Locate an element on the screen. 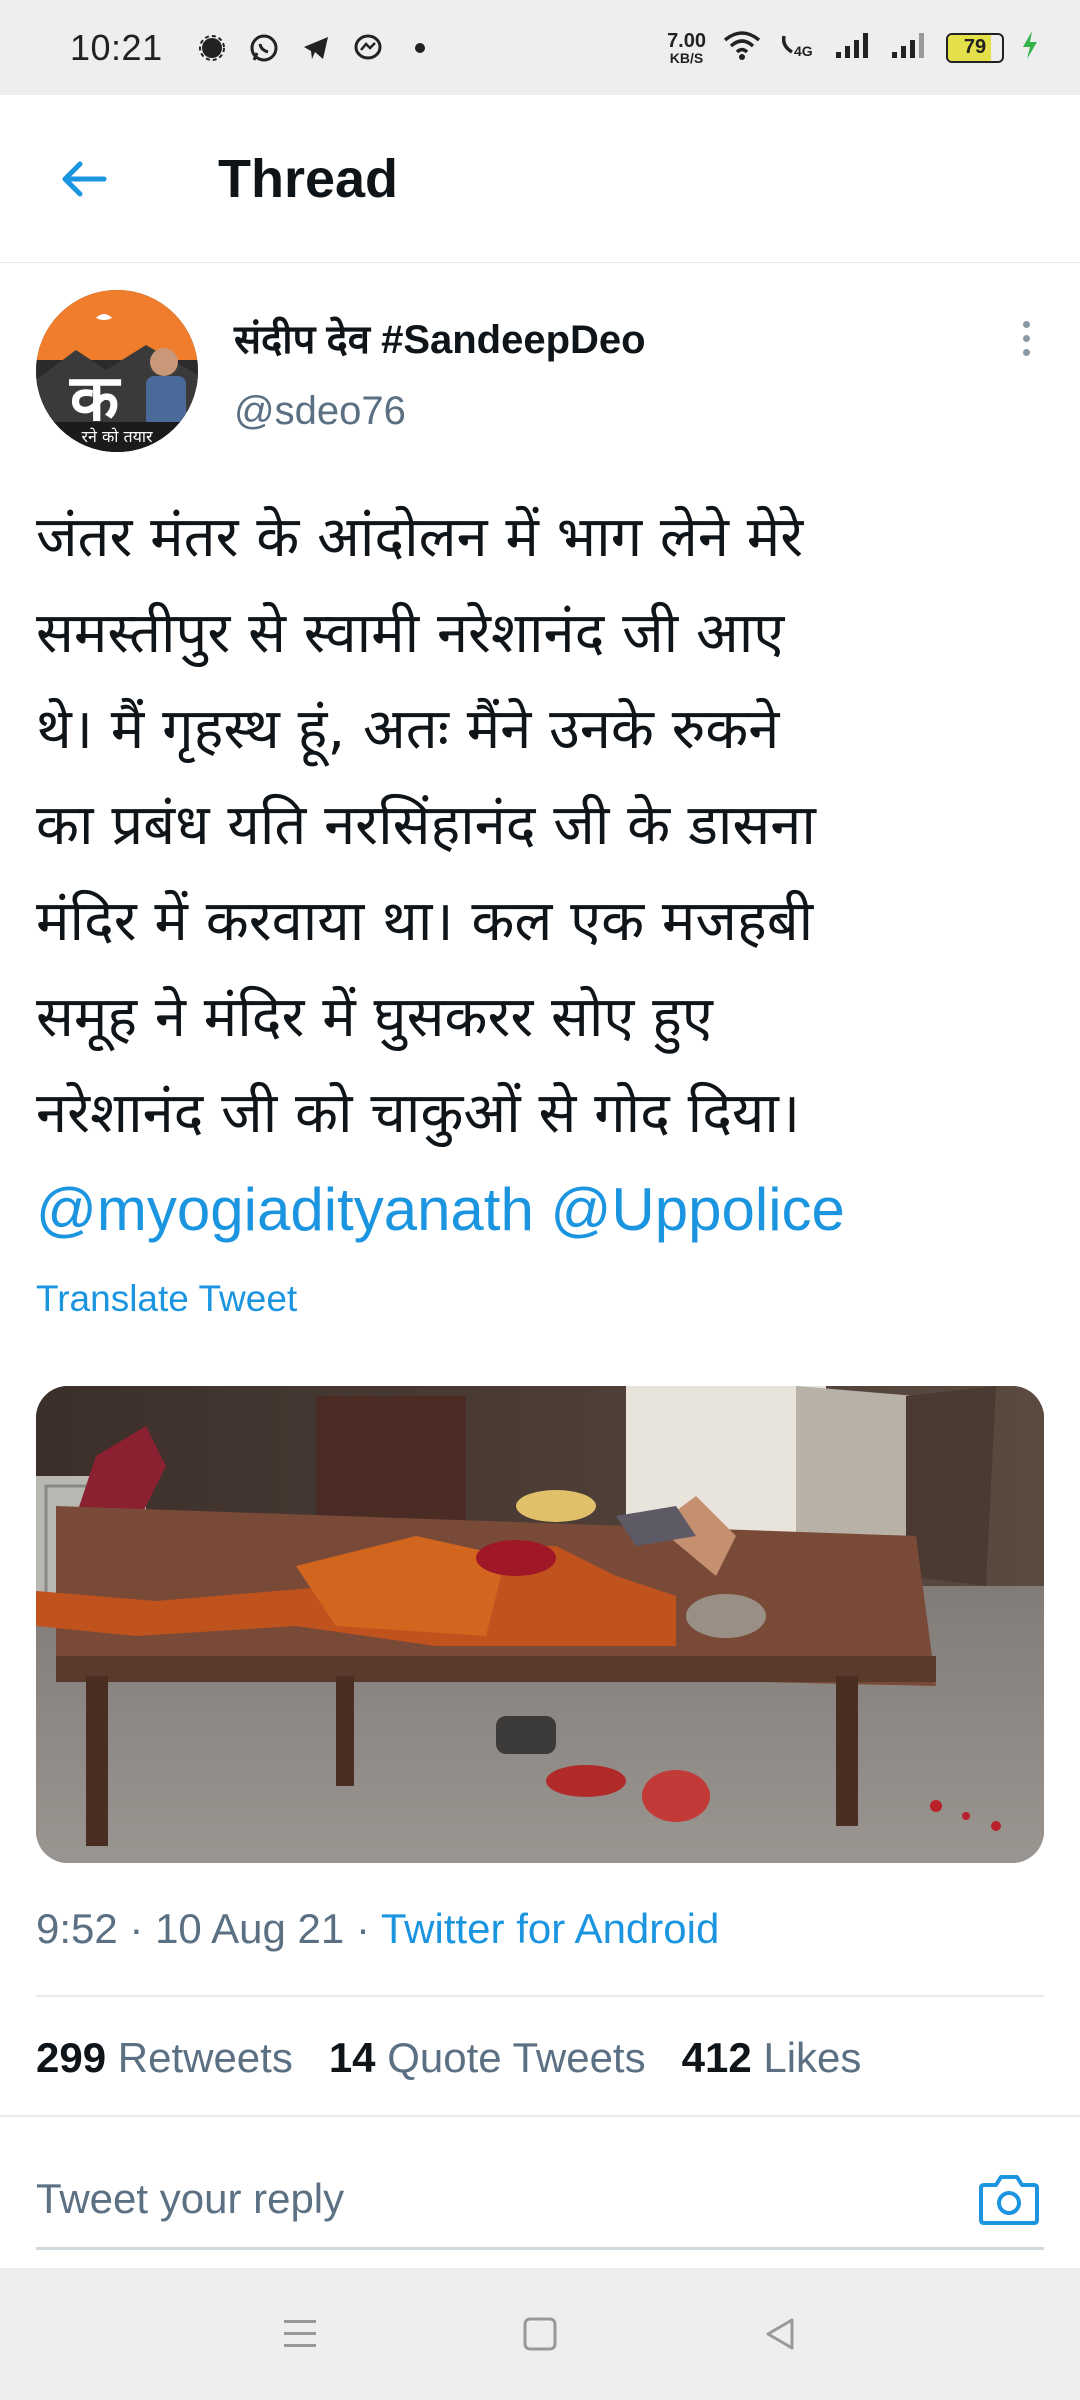 The image size is (1080, 2400). wifi-icon is located at coordinates (742, 47).